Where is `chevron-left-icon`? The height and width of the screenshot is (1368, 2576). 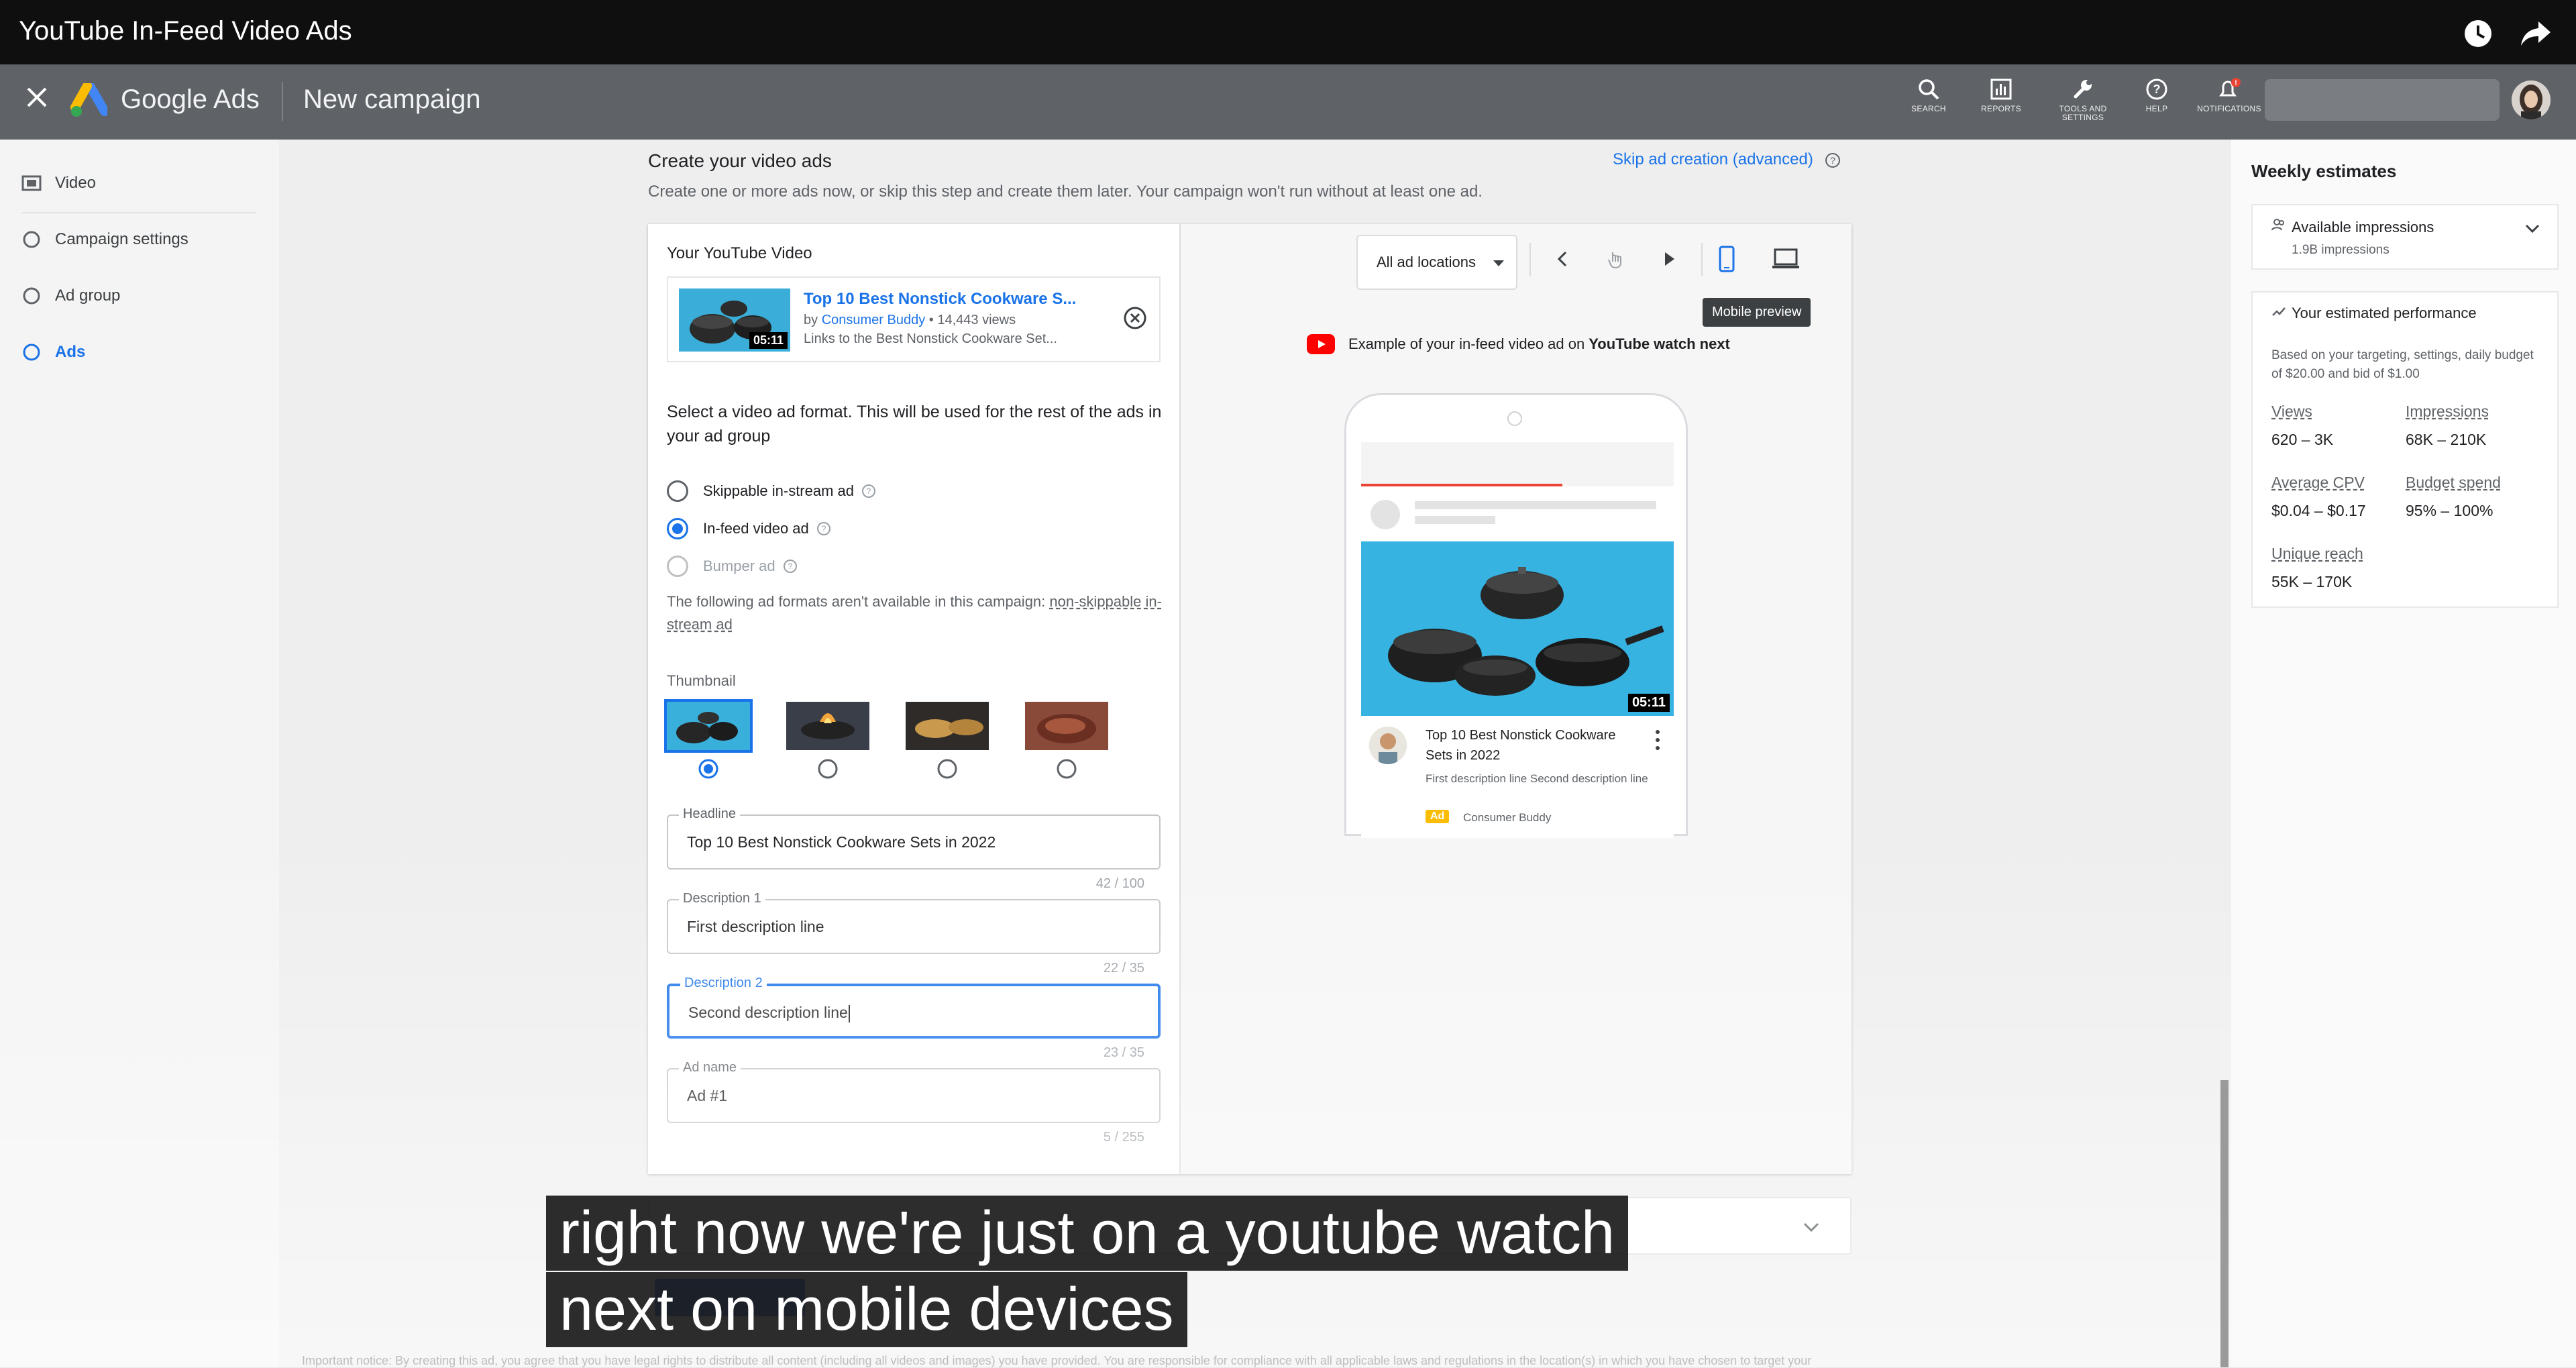
chevron-left-icon is located at coordinates (1563, 259).